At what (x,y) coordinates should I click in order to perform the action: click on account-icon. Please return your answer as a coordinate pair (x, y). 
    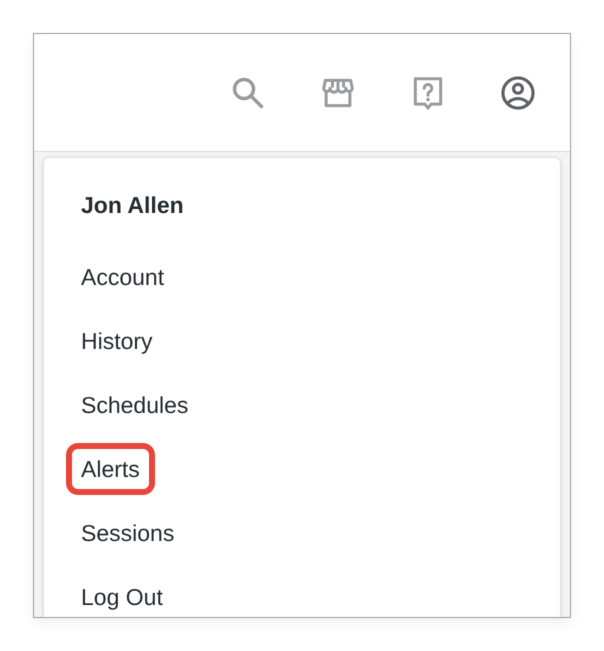
    Looking at the image, I should click on (518, 93).